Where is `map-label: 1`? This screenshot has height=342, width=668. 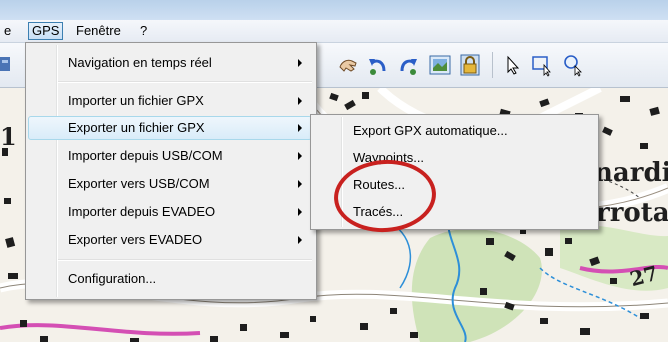
map-label: 1 is located at coordinates (8, 136).